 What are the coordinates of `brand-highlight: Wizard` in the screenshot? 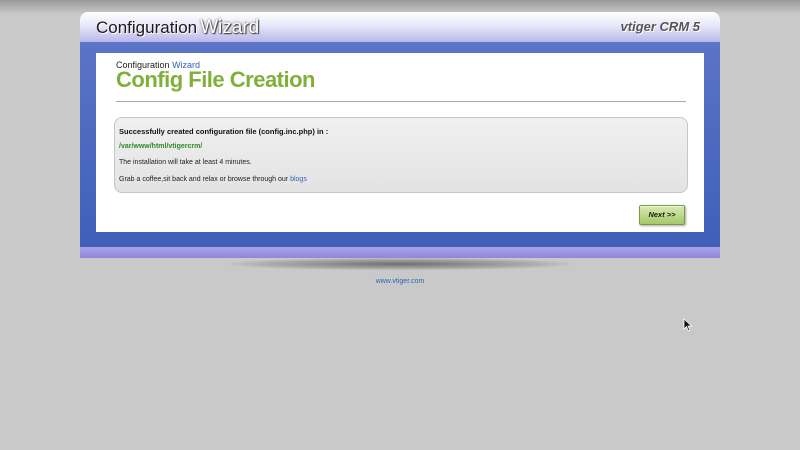 It's located at (230, 27).